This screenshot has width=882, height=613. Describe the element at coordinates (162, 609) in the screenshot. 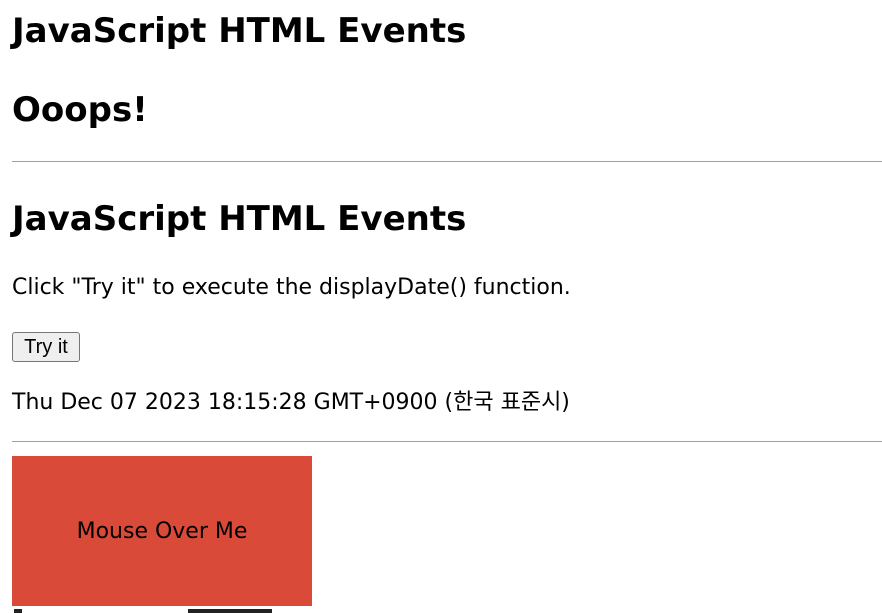

I see `clipped-text-line` at that location.